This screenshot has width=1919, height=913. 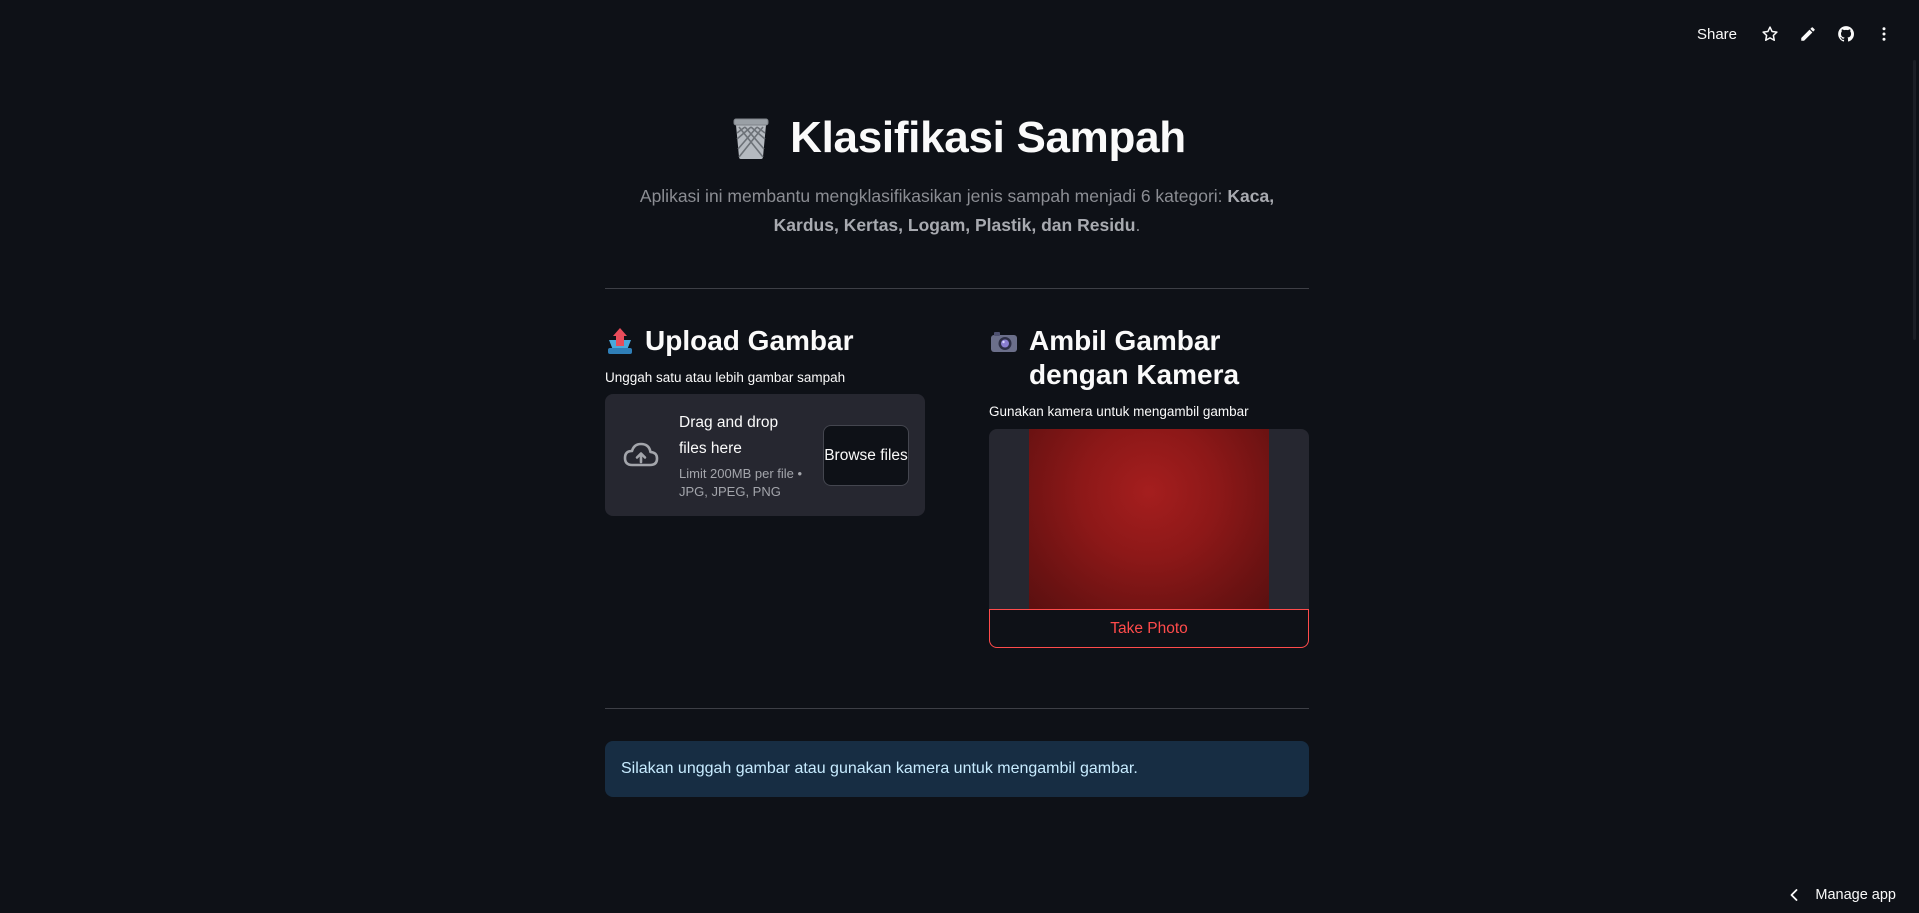 What do you see at coordinates (620, 341) in the screenshot?
I see `inbox-tray-icon` at bounding box center [620, 341].